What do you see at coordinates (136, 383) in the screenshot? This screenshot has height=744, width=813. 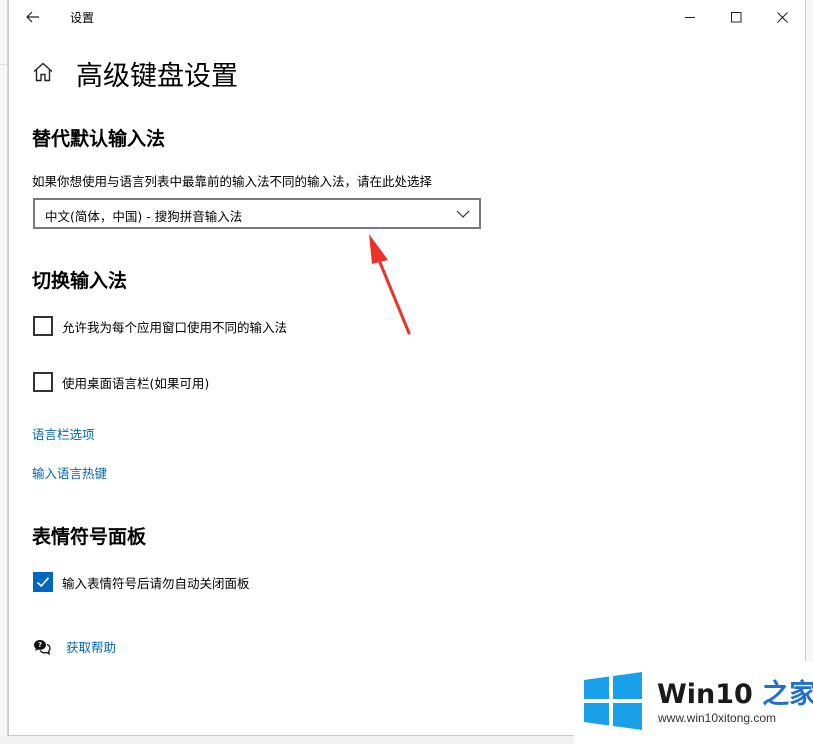 I see `checkbox-label: 使用桌面语言栏(如果可用)` at bounding box center [136, 383].